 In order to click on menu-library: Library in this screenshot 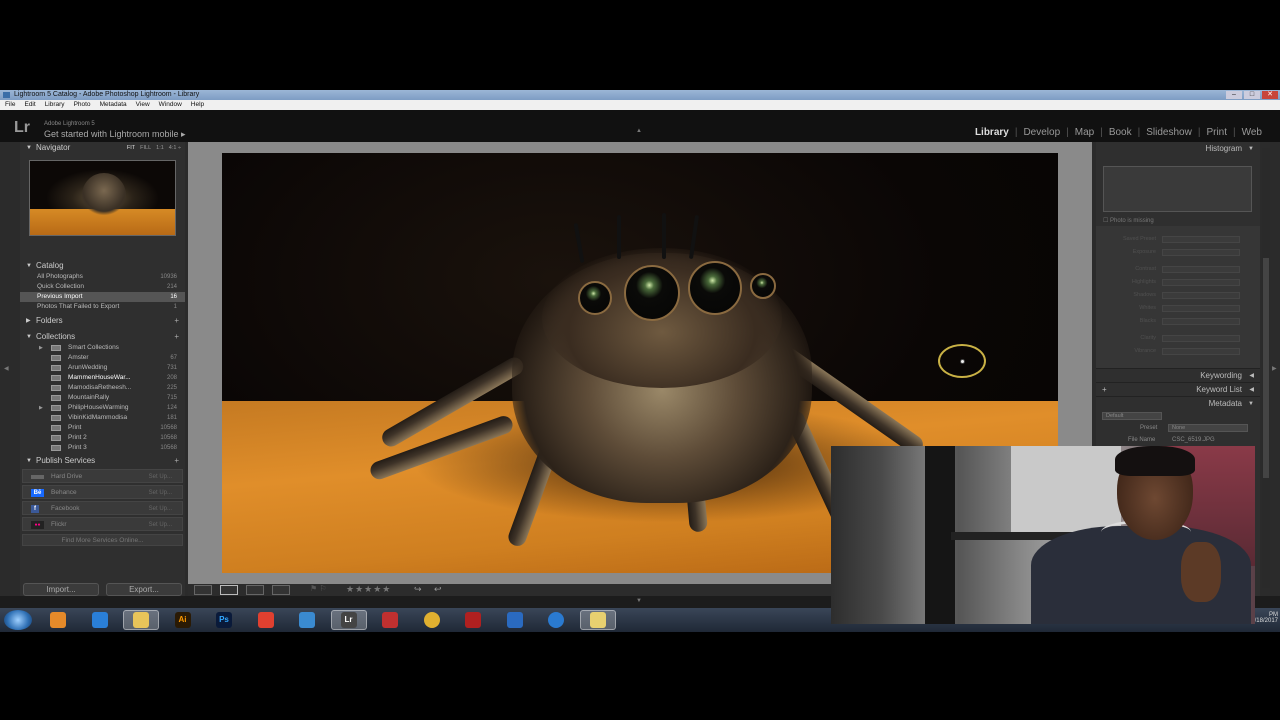, I will do `click(55, 105)`.